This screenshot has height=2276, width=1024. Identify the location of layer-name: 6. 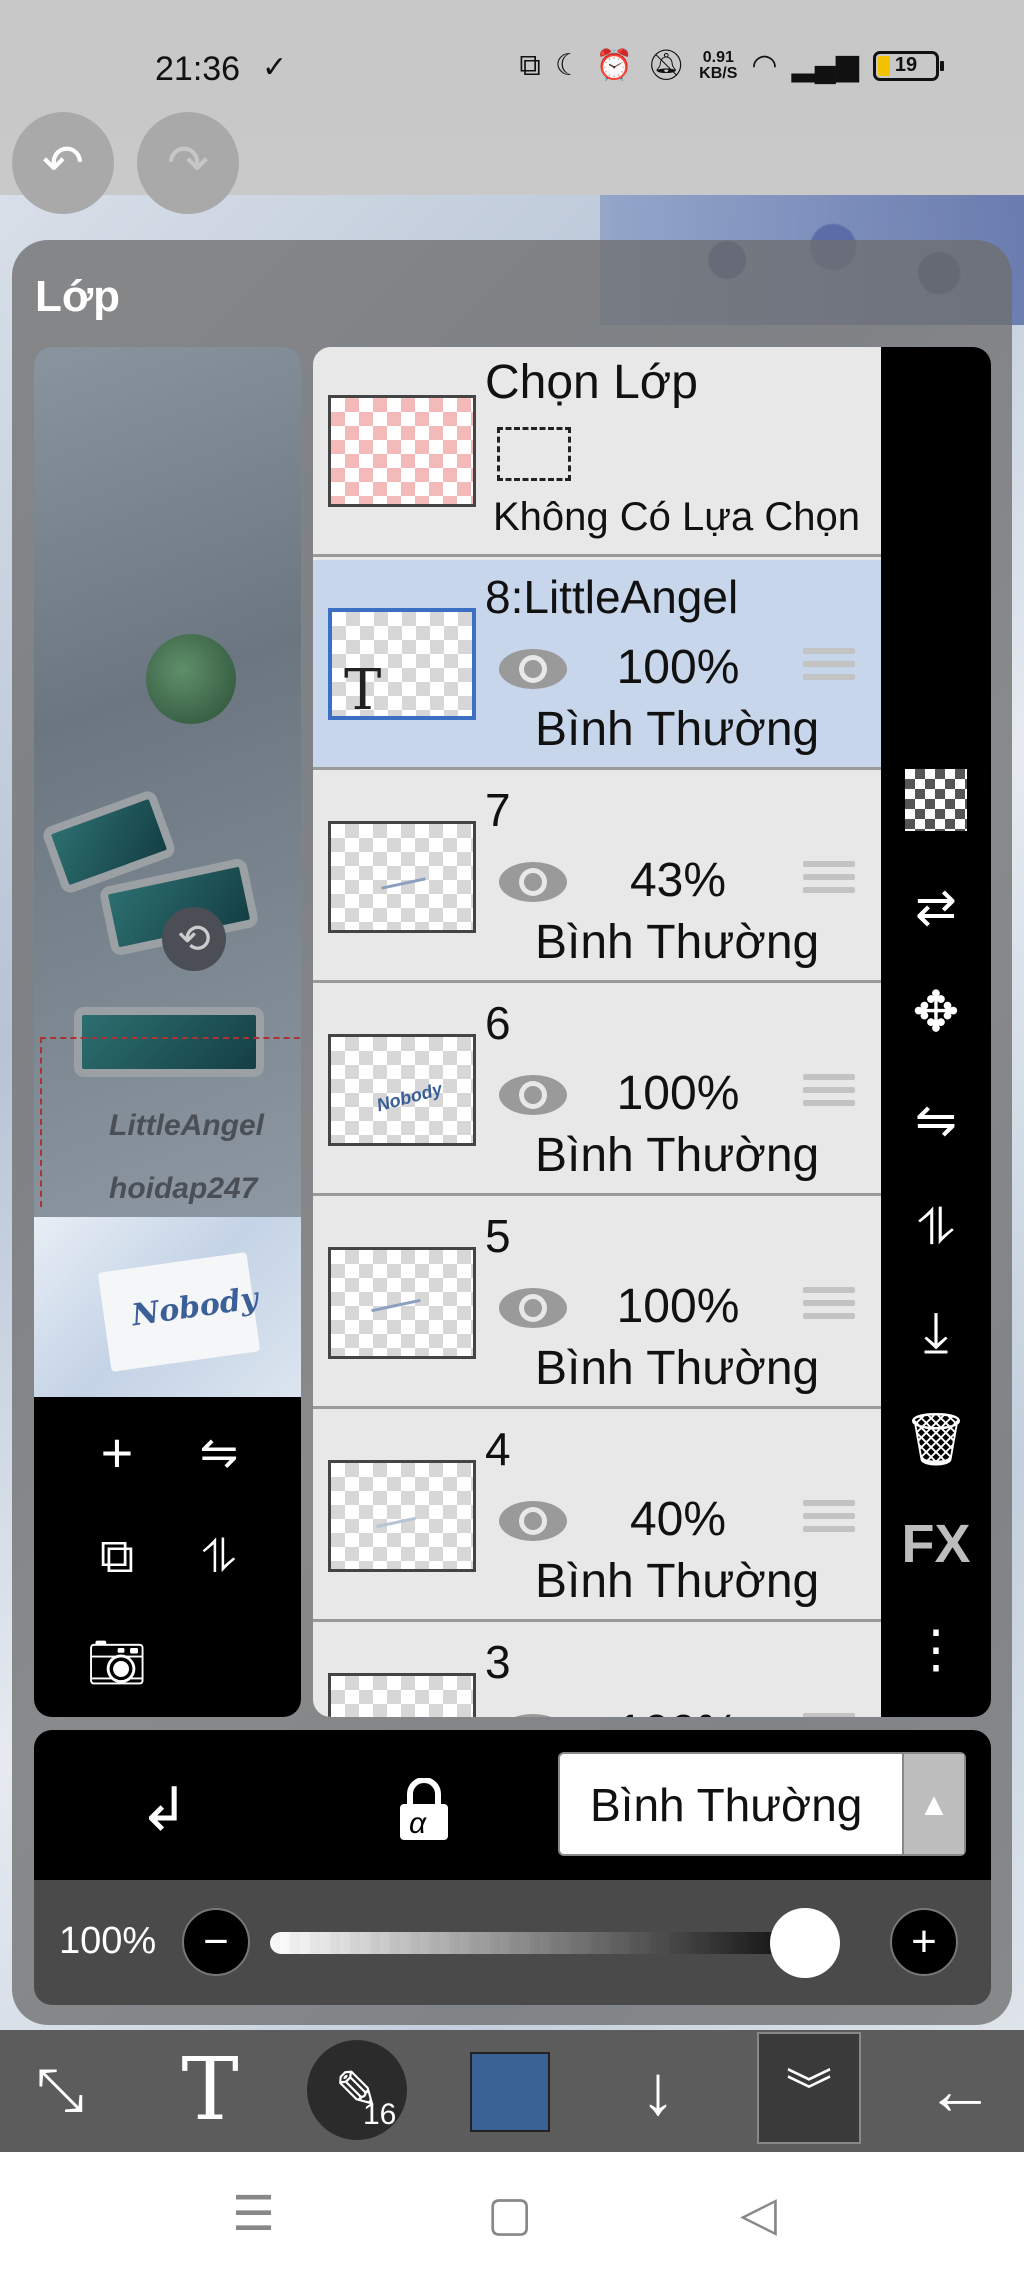
(498, 1023).